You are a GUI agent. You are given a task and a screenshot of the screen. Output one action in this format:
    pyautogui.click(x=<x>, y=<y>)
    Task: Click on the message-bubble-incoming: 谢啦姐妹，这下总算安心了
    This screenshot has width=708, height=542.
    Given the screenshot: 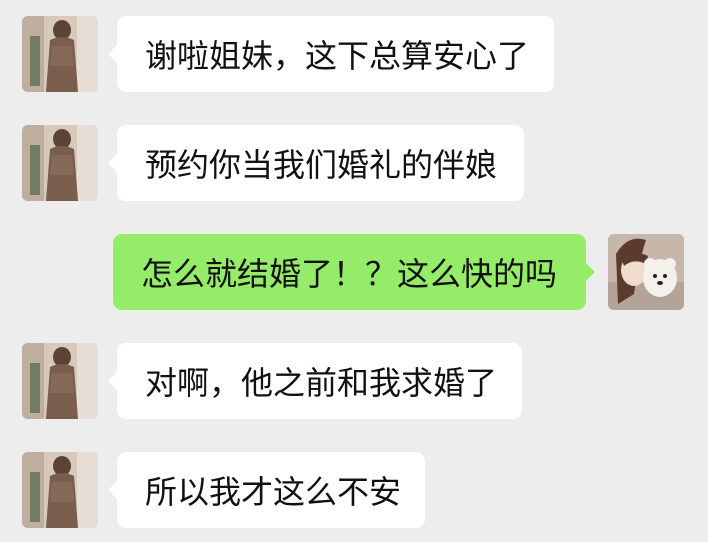 What is the action you would take?
    pyautogui.click(x=331, y=54)
    